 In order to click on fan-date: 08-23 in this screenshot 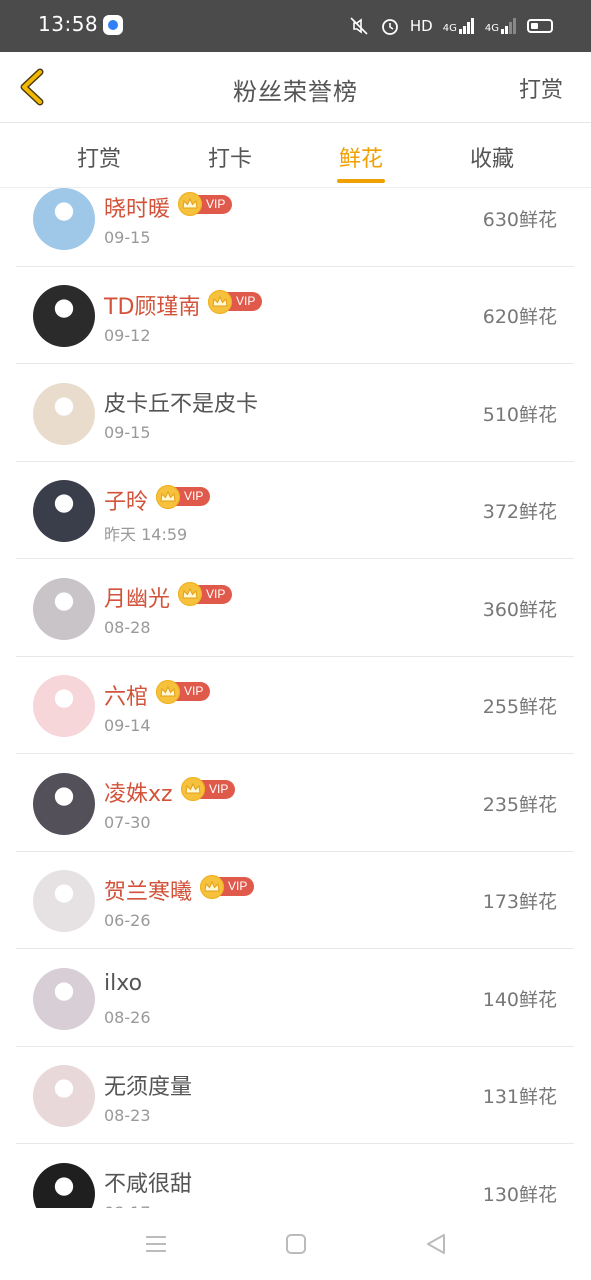, I will do `click(127, 1115)`.